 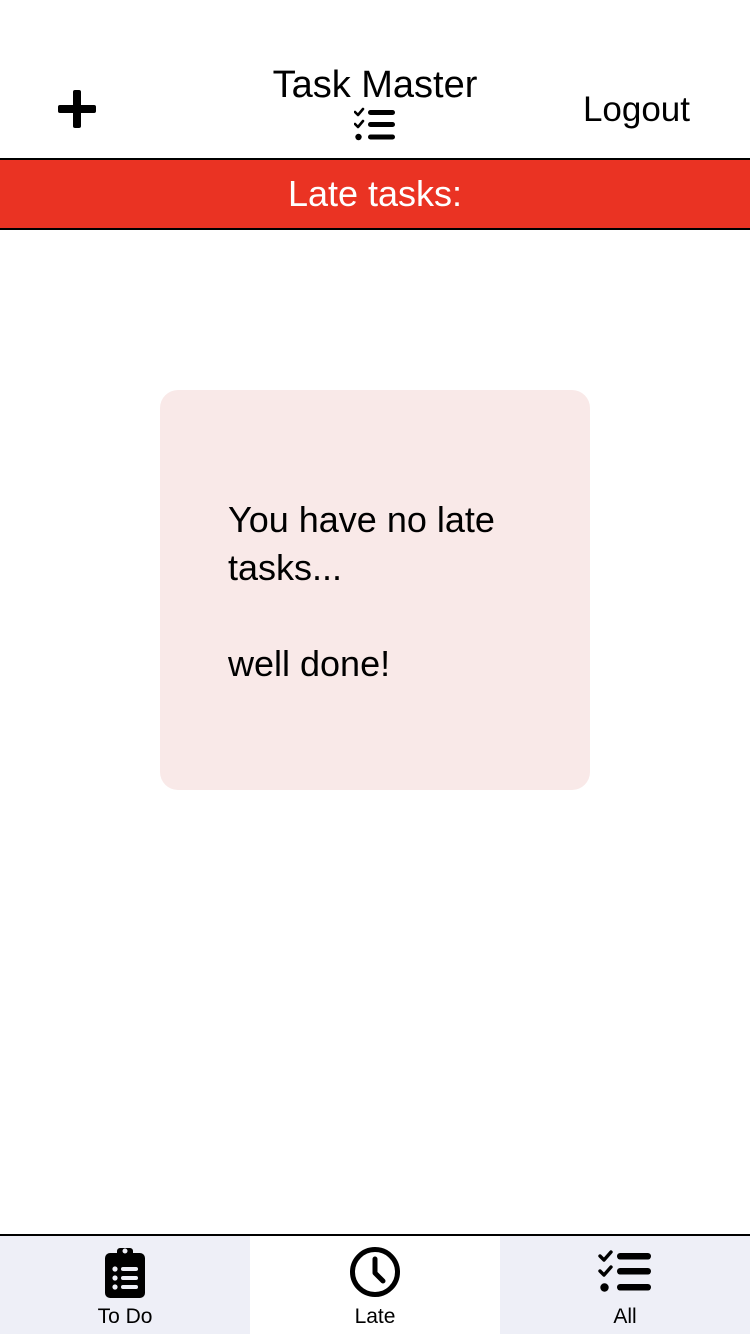 What do you see at coordinates (375, 85) in the screenshot?
I see `app-title: Task Master` at bounding box center [375, 85].